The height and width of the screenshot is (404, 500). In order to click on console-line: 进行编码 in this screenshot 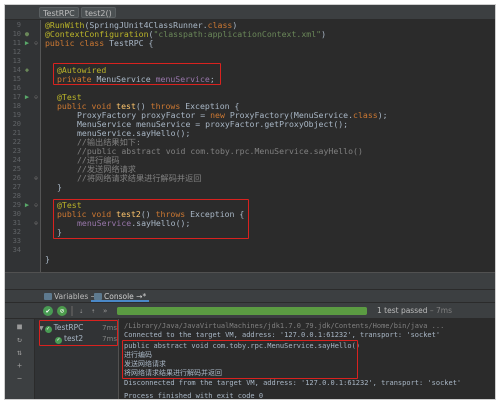, I will do `click(138, 355)`.